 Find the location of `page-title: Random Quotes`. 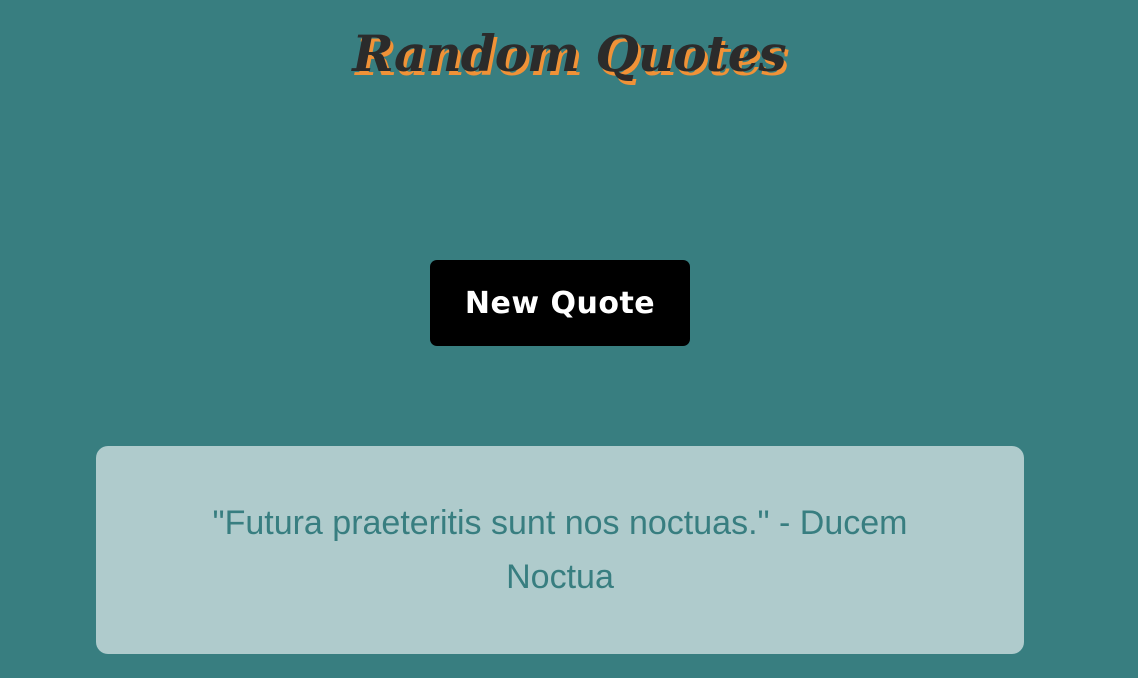

page-title: Random Quotes is located at coordinates (569, 53).